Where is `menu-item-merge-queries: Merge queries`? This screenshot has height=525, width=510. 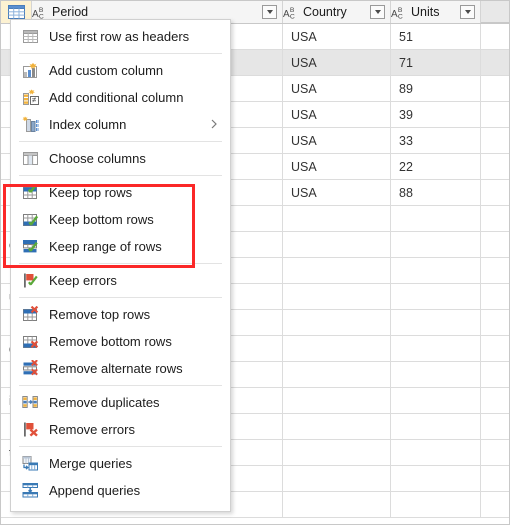 menu-item-merge-queries: Merge queries is located at coordinates (120, 463).